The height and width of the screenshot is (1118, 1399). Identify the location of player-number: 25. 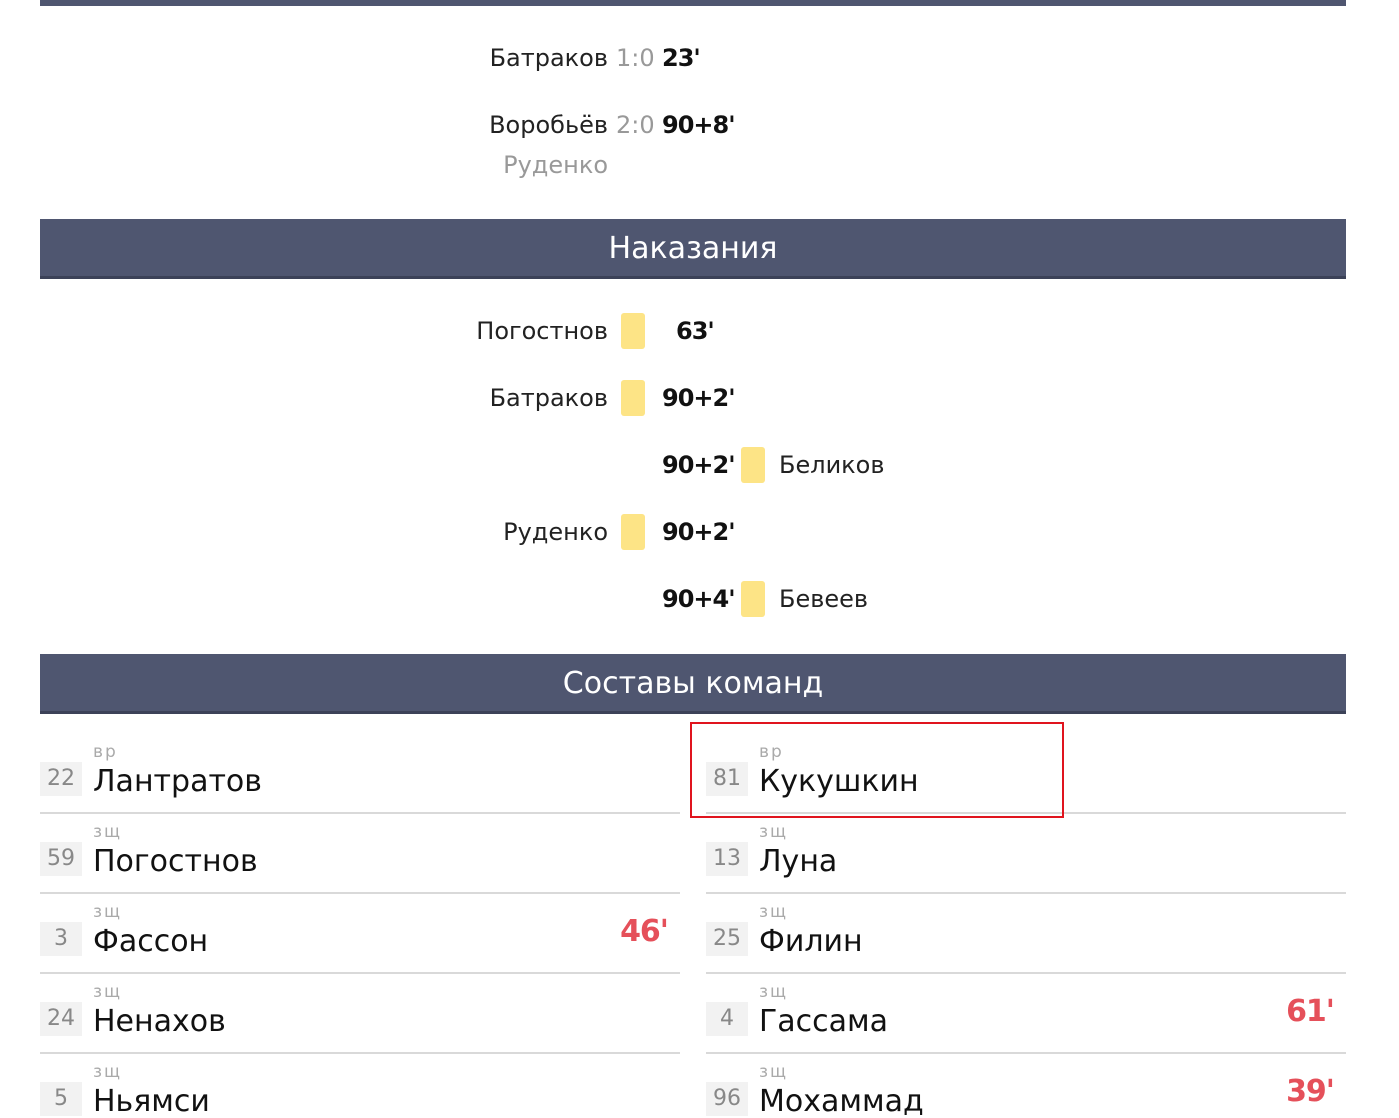
(727, 939).